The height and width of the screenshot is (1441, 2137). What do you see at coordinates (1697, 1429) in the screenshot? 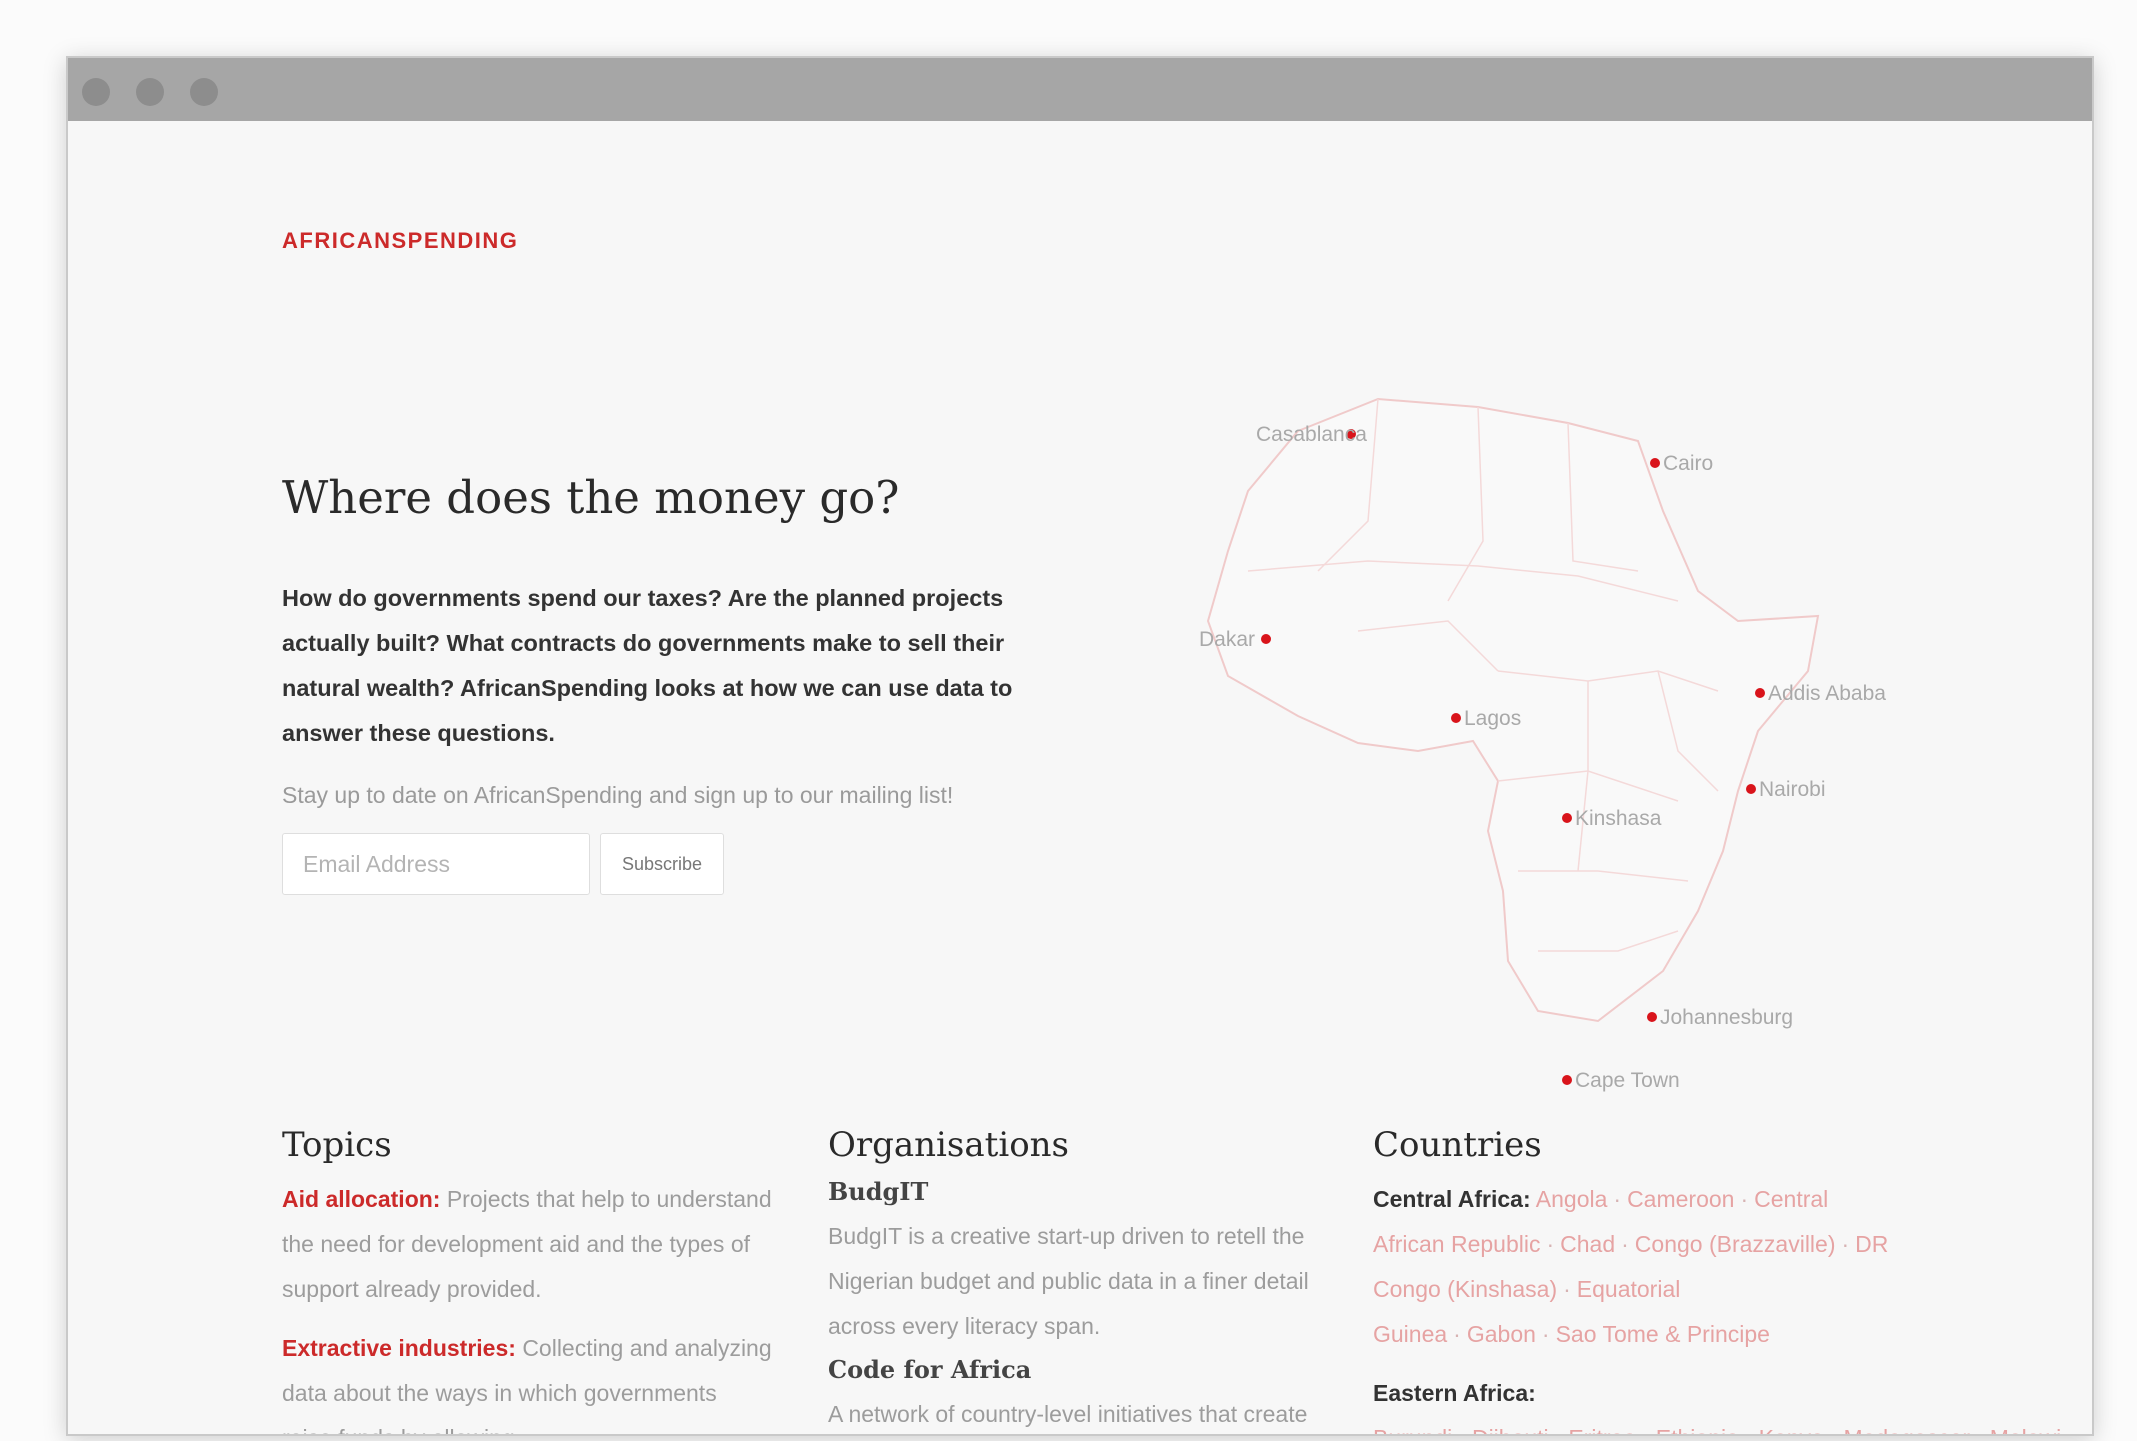
I see `country-link: Ethiopia` at bounding box center [1697, 1429].